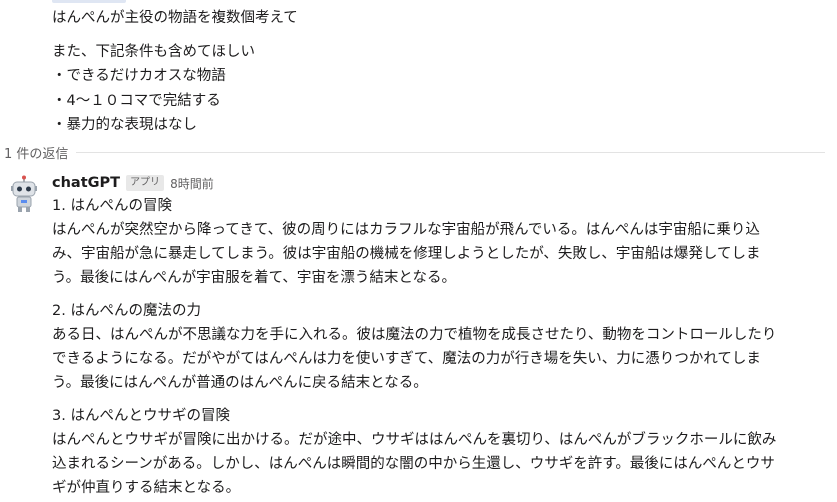  I want to click on divider-line, so click(450, 152).